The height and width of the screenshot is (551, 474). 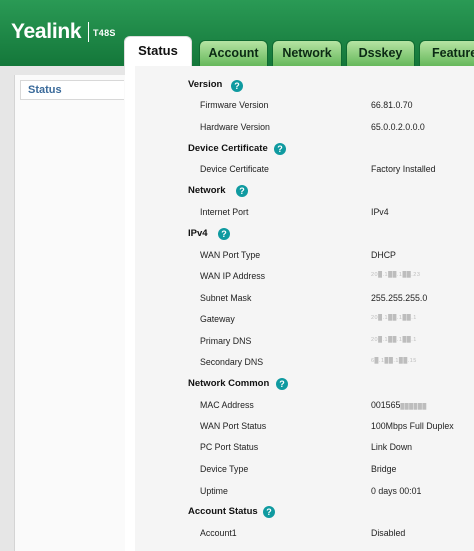 What do you see at coordinates (388, 533) in the screenshot?
I see `account1-value: Disabled` at bounding box center [388, 533].